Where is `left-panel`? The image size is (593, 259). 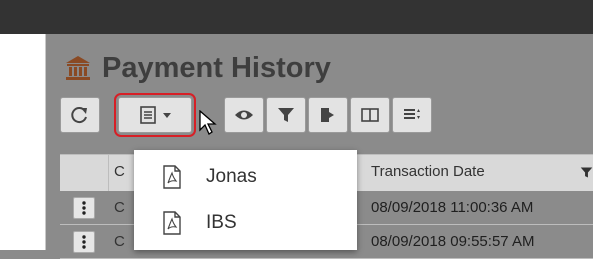 left-panel is located at coordinates (23, 142).